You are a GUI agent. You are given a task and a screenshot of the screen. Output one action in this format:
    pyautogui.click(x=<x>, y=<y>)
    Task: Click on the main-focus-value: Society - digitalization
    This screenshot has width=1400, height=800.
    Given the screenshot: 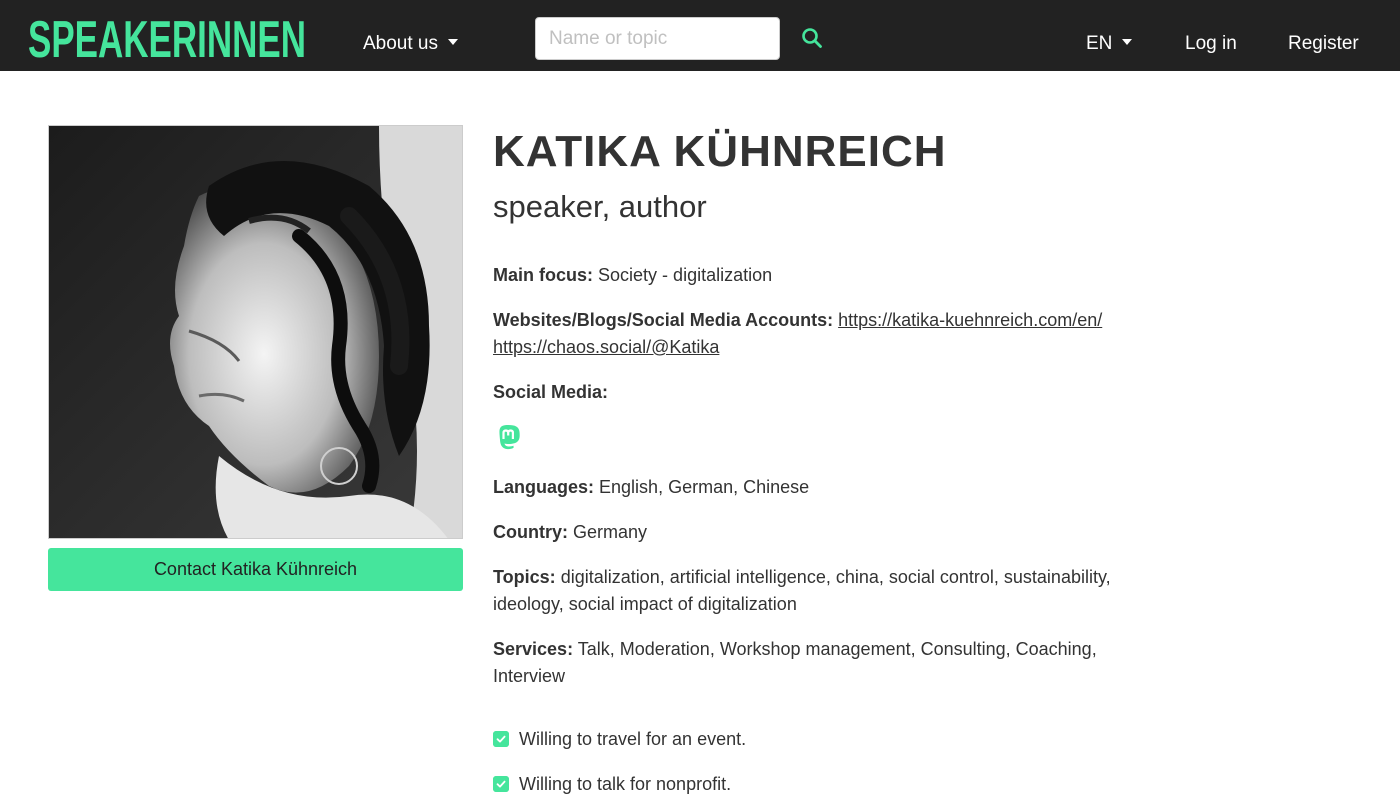 What is the action you would take?
    pyautogui.click(x=685, y=275)
    